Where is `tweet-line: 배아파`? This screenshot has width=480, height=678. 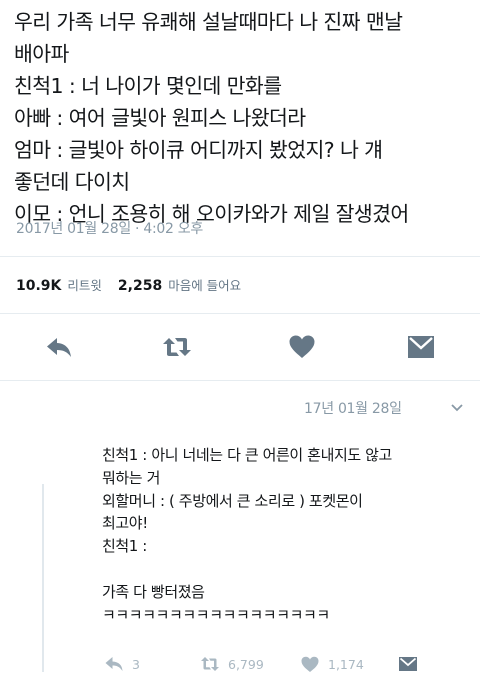 tweet-line: 배아파 is located at coordinates (41, 54).